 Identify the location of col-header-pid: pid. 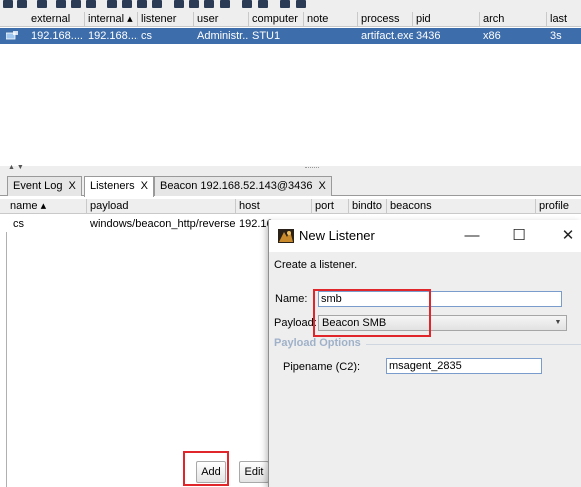
(446, 19).